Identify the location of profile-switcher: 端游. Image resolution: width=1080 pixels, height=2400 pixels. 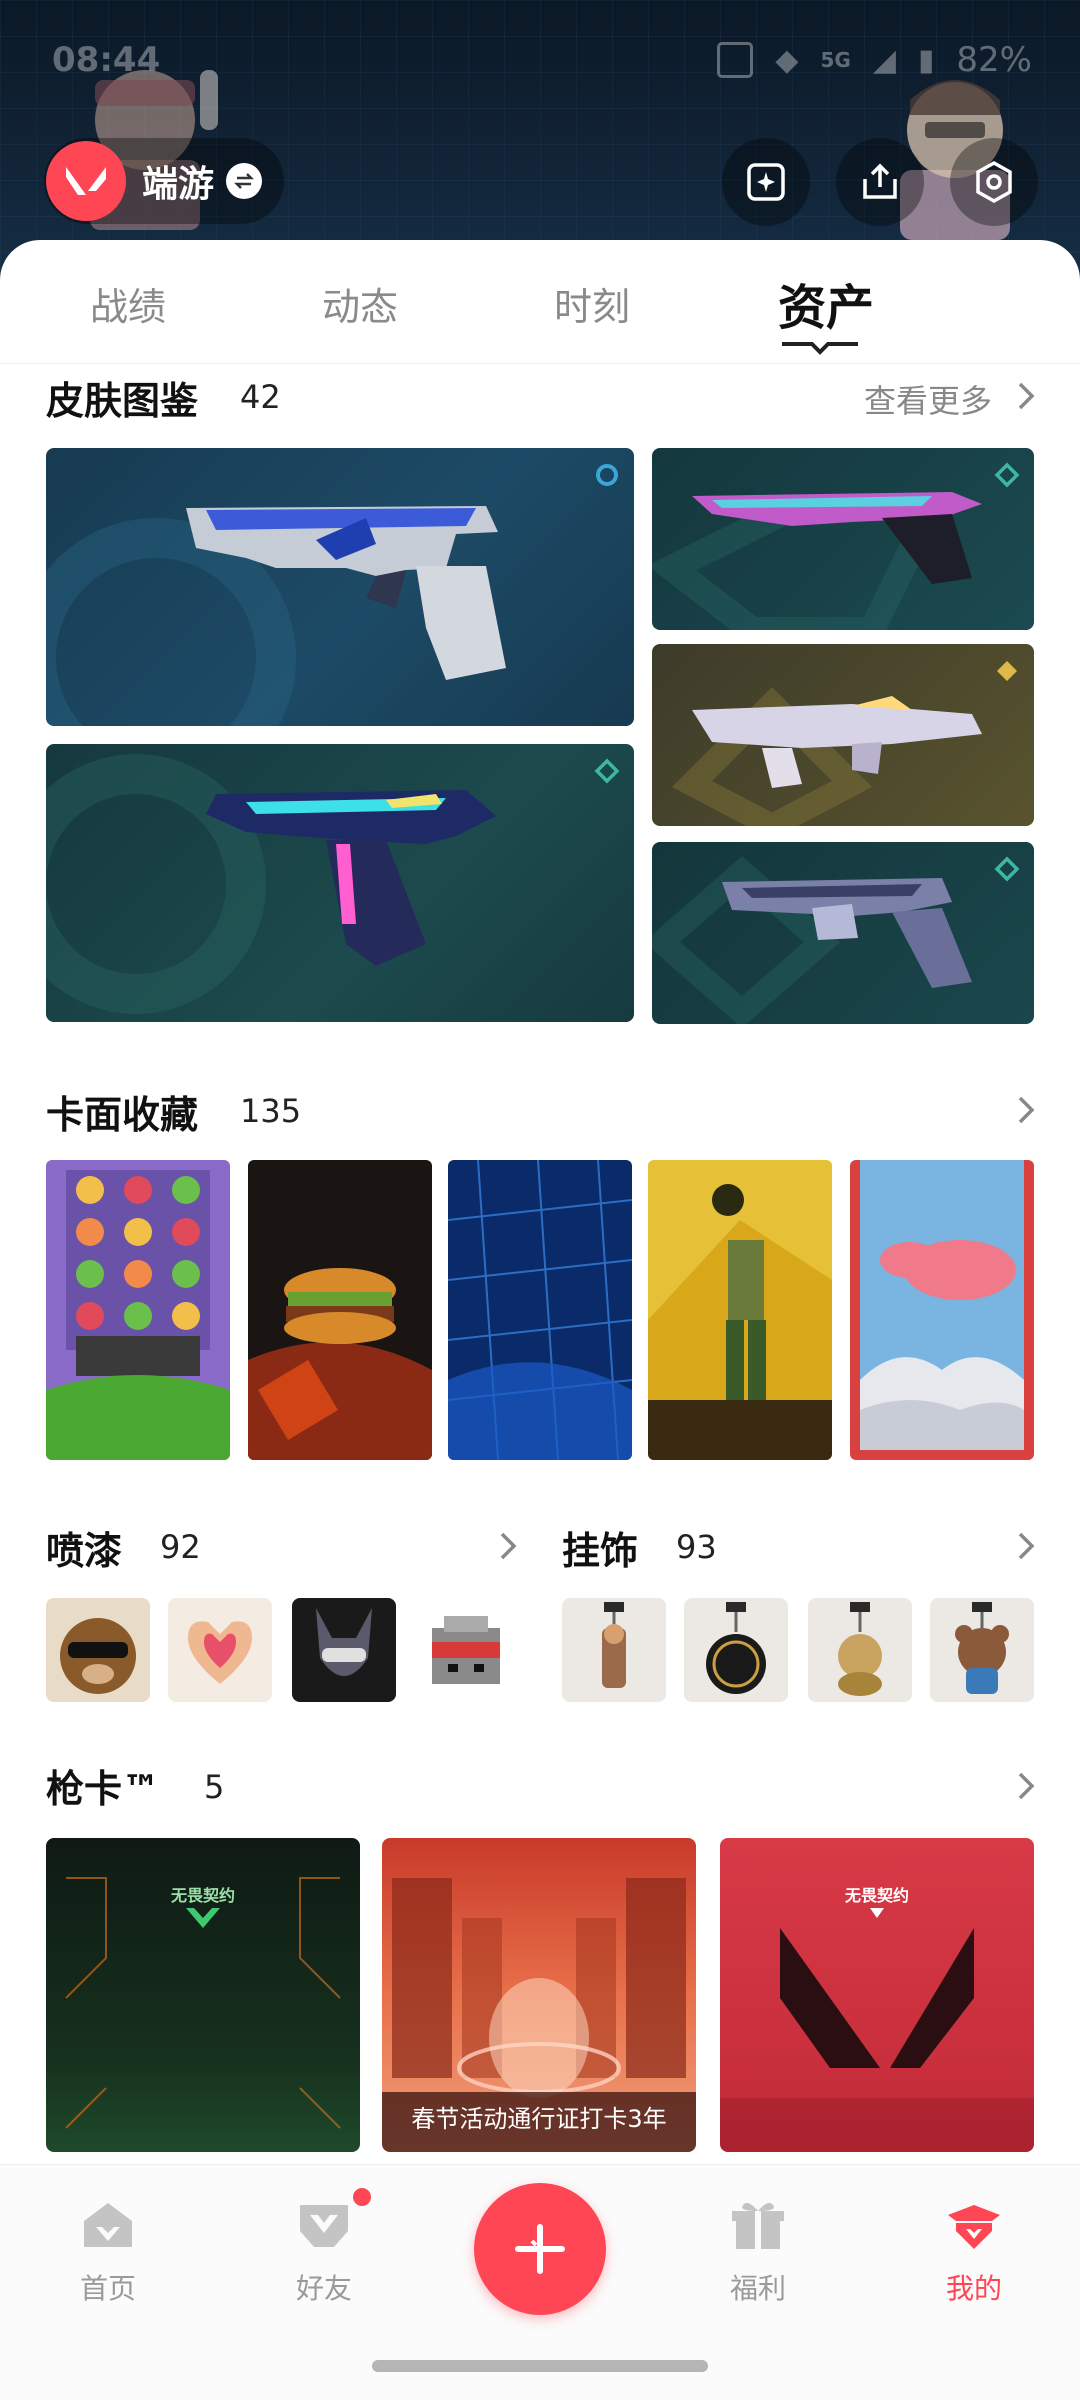
(164, 181).